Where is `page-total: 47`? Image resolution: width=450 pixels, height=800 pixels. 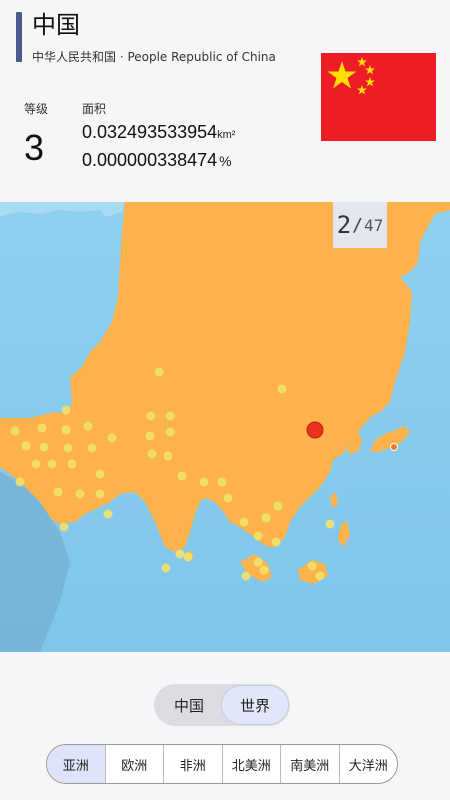 page-total: 47 is located at coordinates (374, 225).